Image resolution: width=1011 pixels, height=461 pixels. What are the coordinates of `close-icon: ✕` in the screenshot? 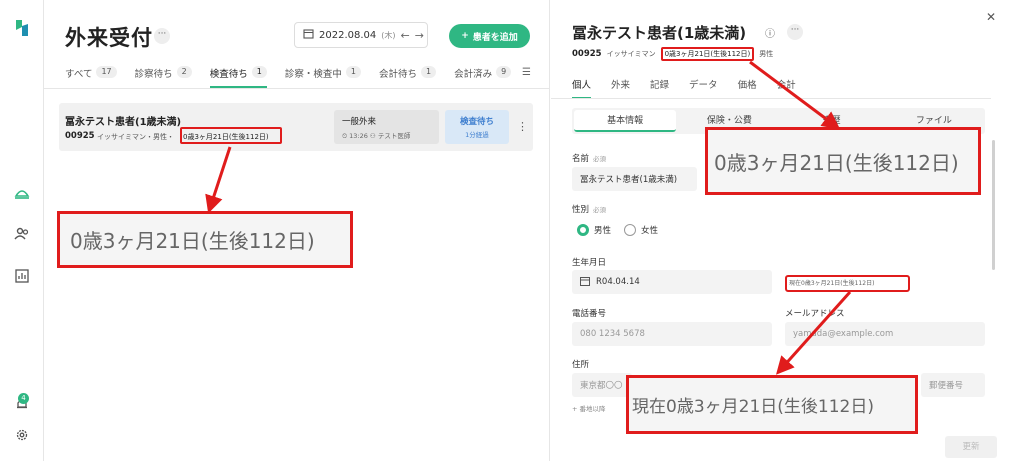 It's located at (991, 19).